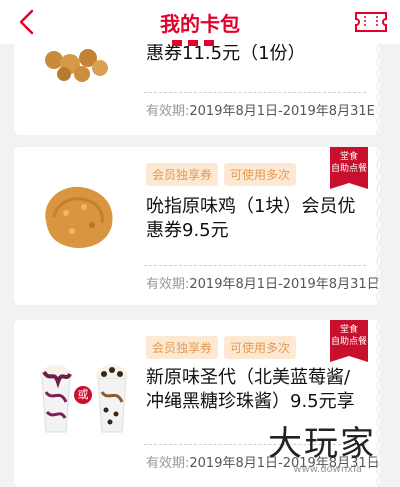  I want to click on blueberry-sundae-image, so click(56, 398).